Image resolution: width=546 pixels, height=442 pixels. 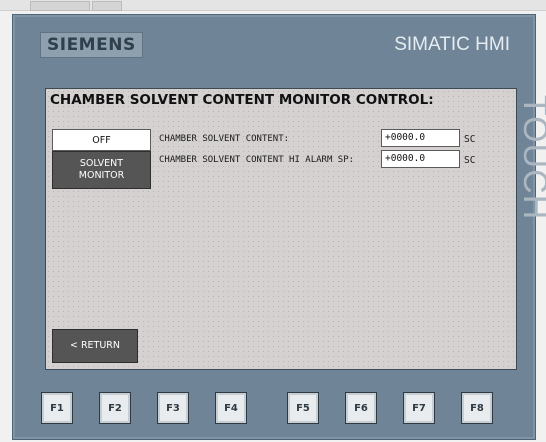 I want to click on function-key-f4: F4, so click(x=231, y=408).